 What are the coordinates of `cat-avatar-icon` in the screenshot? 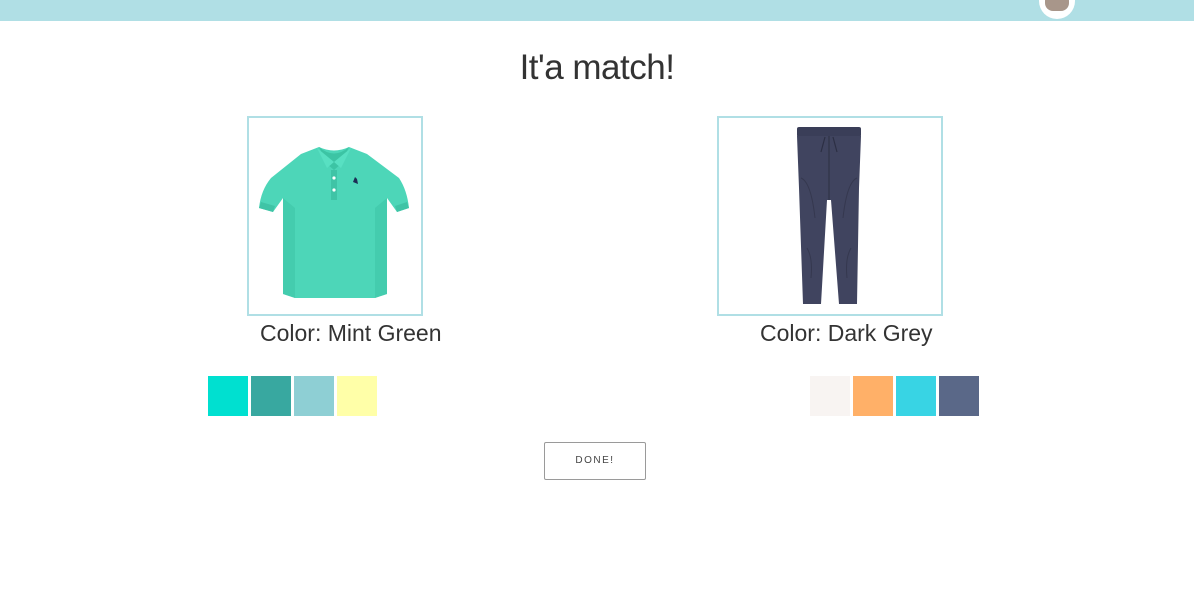 It's located at (1057, 9).